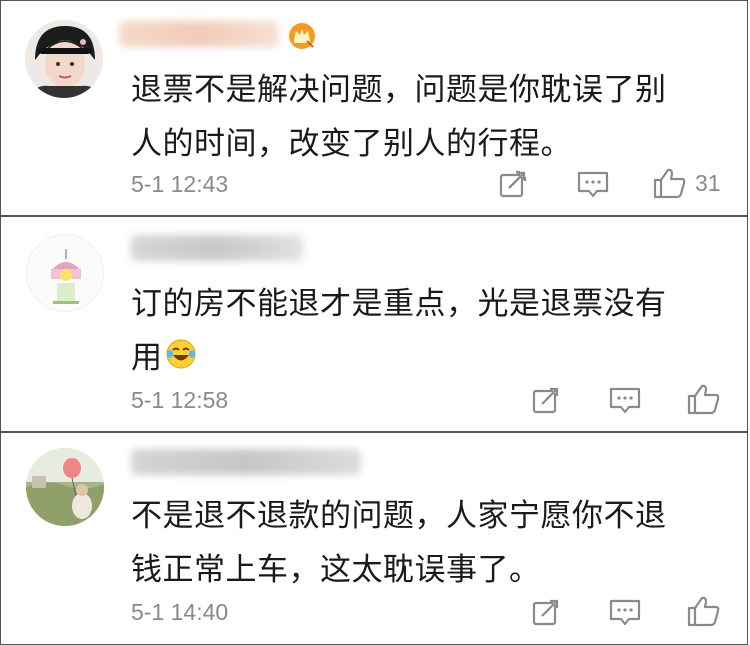  Describe the element at coordinates (708, 182) in the screenshot. I see `like-count: 31` at that location.